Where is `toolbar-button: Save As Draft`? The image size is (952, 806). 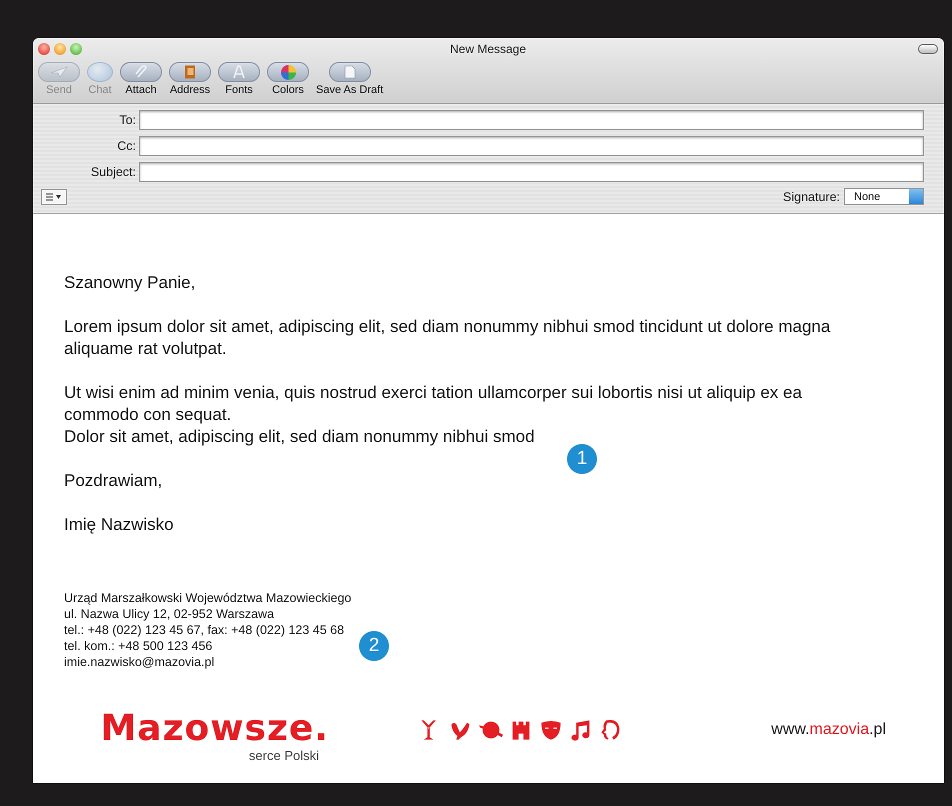
toolbar-button: Save As Draft is located at coordinates (350, 79).